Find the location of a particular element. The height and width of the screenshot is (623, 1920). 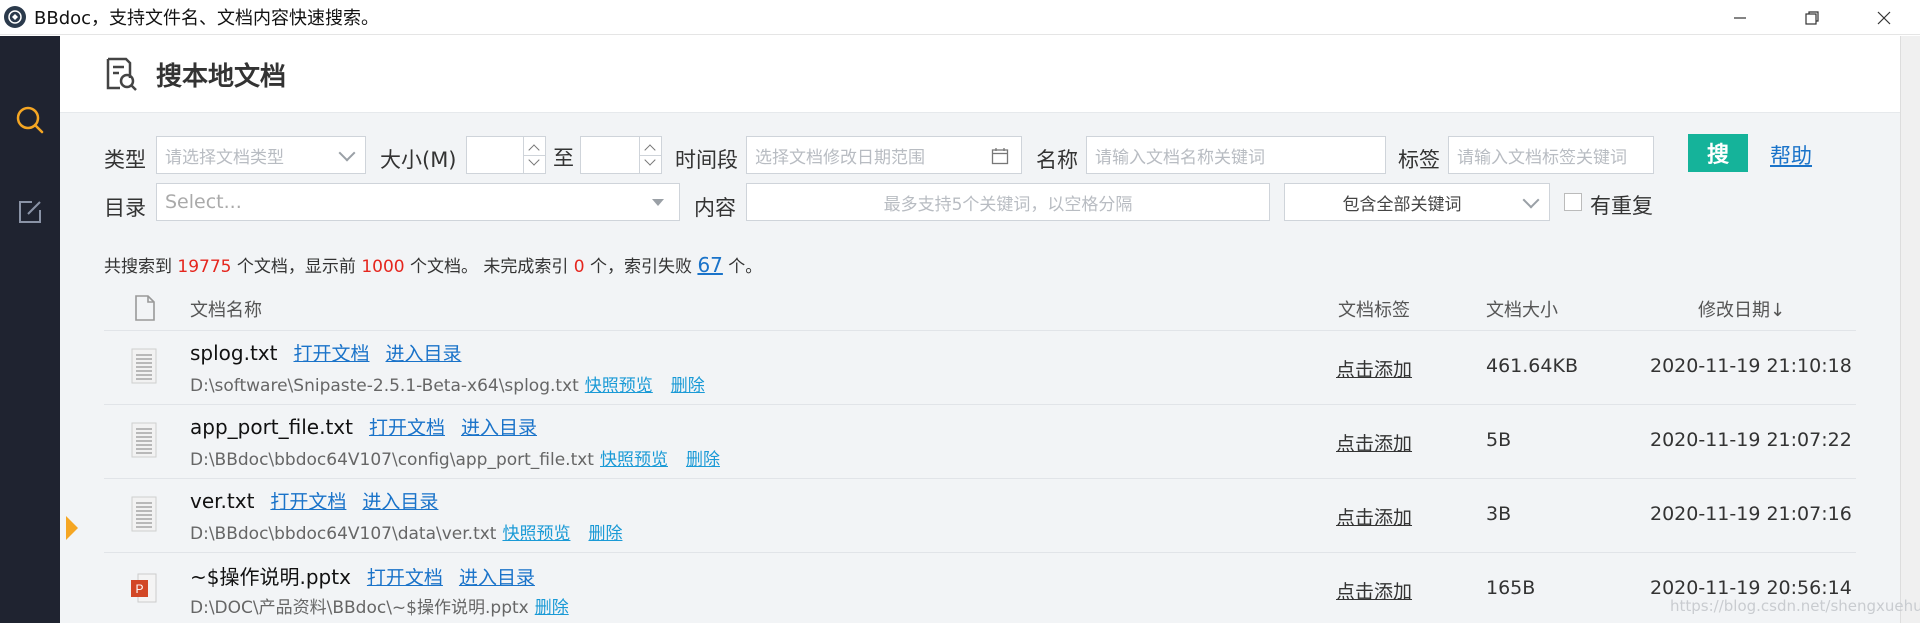

col-header-name: 文档名称 is located at coordinates (226, 309).